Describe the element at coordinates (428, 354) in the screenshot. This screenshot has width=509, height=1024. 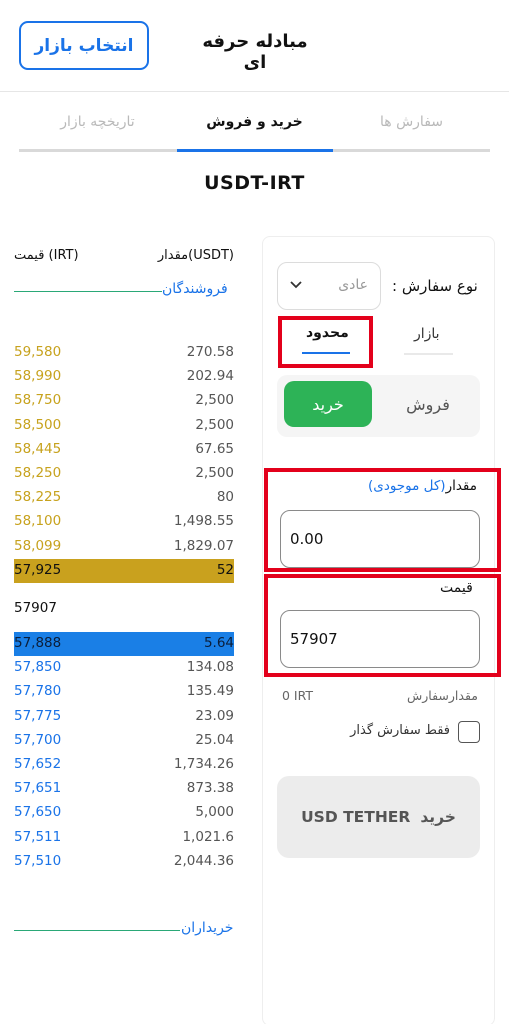
I see `subtab-market-underline` at that location.